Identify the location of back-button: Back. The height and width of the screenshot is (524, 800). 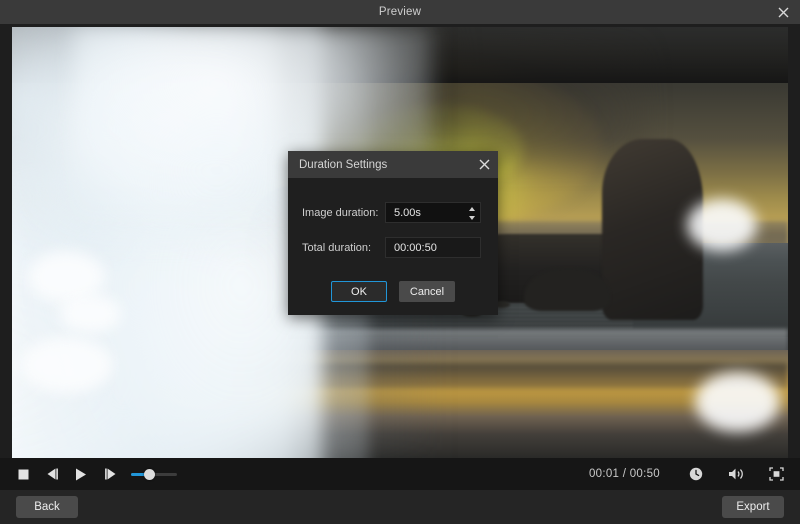
(47, 507).